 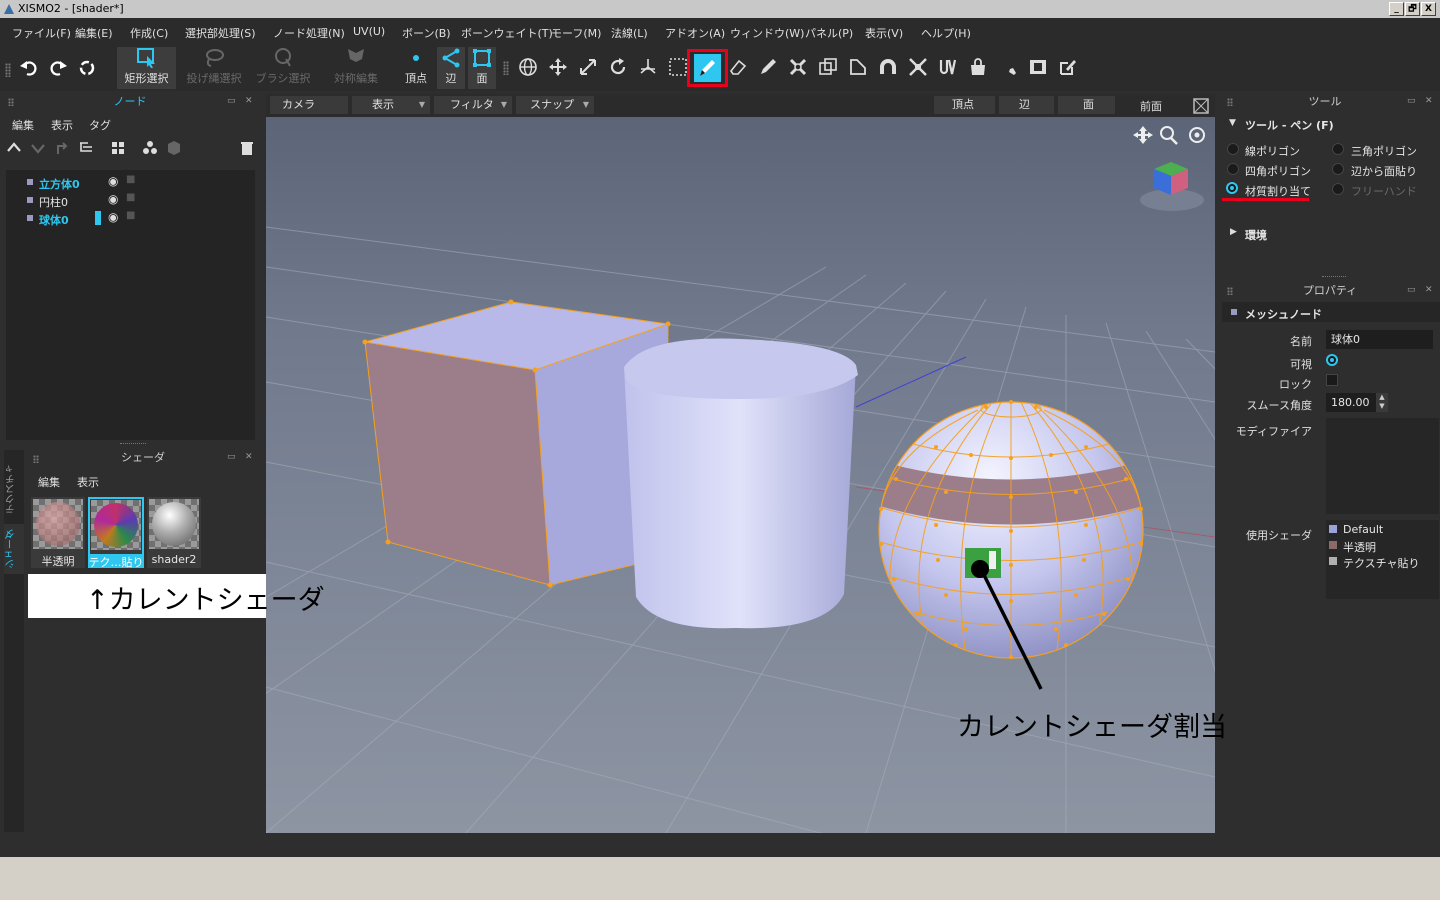 What do you see at coordinates (1230, 102) in the screenshot?
I see `tool-panel-grip` at bounding box center [1230, 102].